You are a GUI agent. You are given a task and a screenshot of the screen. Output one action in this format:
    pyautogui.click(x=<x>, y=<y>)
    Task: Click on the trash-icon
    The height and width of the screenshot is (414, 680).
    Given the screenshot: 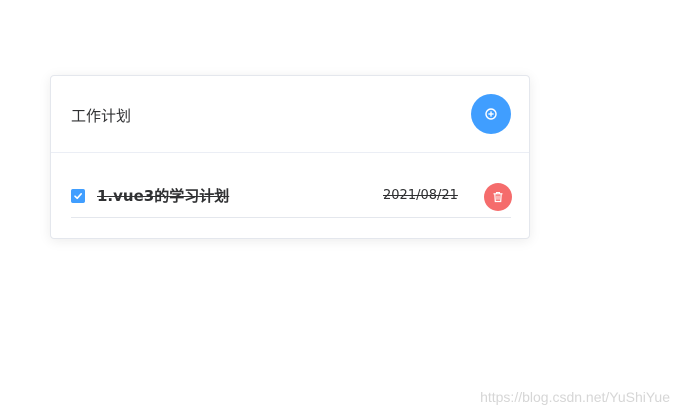 What is the action you would take?
    pyautogui.click(x=498, y=197)
    